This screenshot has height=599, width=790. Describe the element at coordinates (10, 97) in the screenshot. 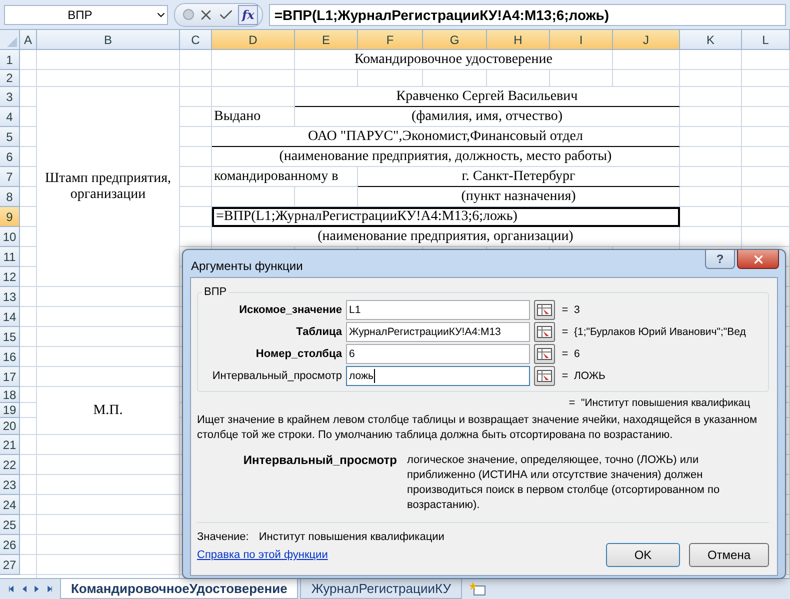

I see `row-header: 3` at that location.